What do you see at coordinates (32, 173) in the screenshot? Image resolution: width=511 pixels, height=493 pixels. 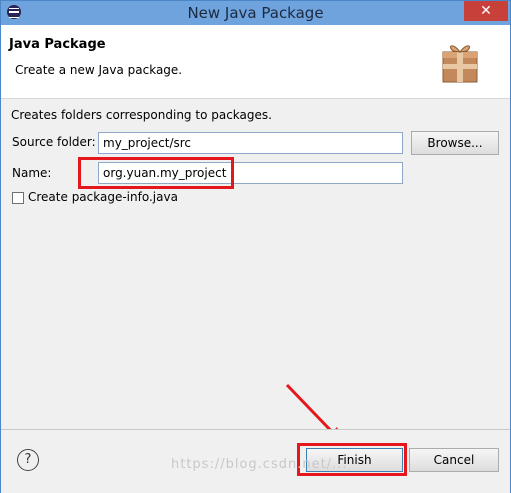 I see `name-label: Name:` at bounding box center [32, 173].